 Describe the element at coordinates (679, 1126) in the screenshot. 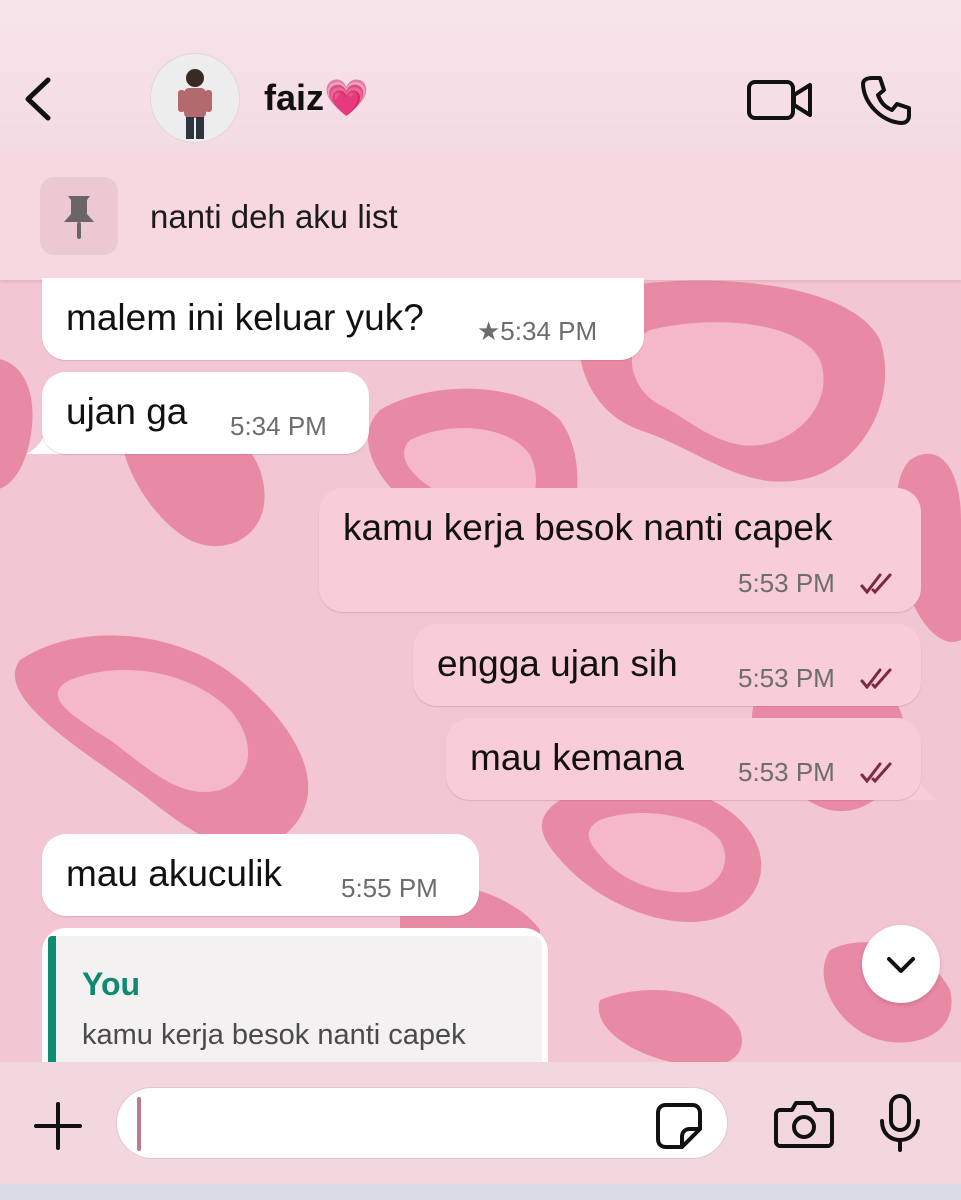

I see `sticker-icon` at that location.